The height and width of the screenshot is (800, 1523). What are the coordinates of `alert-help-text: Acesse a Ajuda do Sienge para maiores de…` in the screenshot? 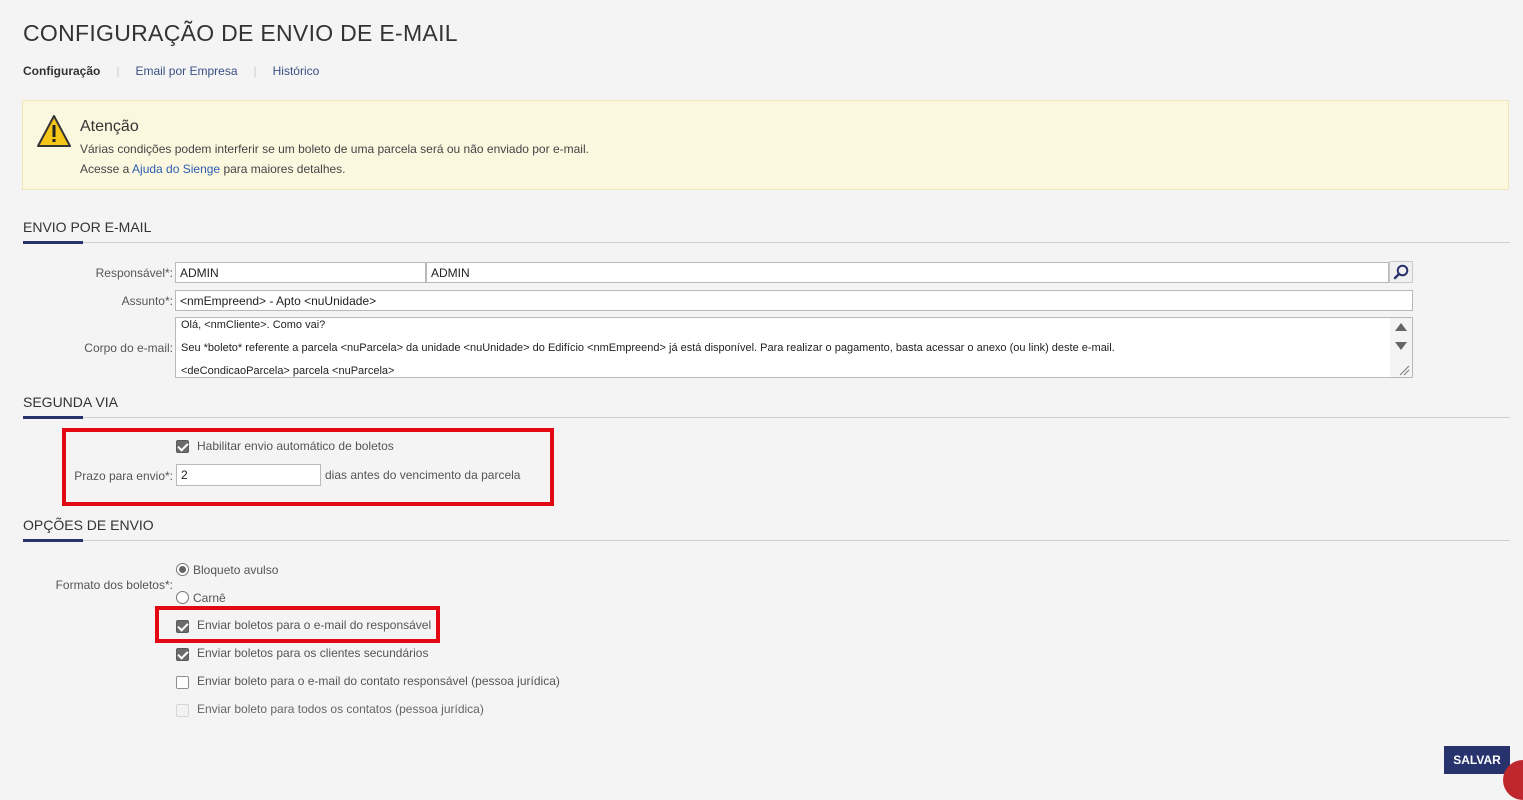 It's located at (213, 169).